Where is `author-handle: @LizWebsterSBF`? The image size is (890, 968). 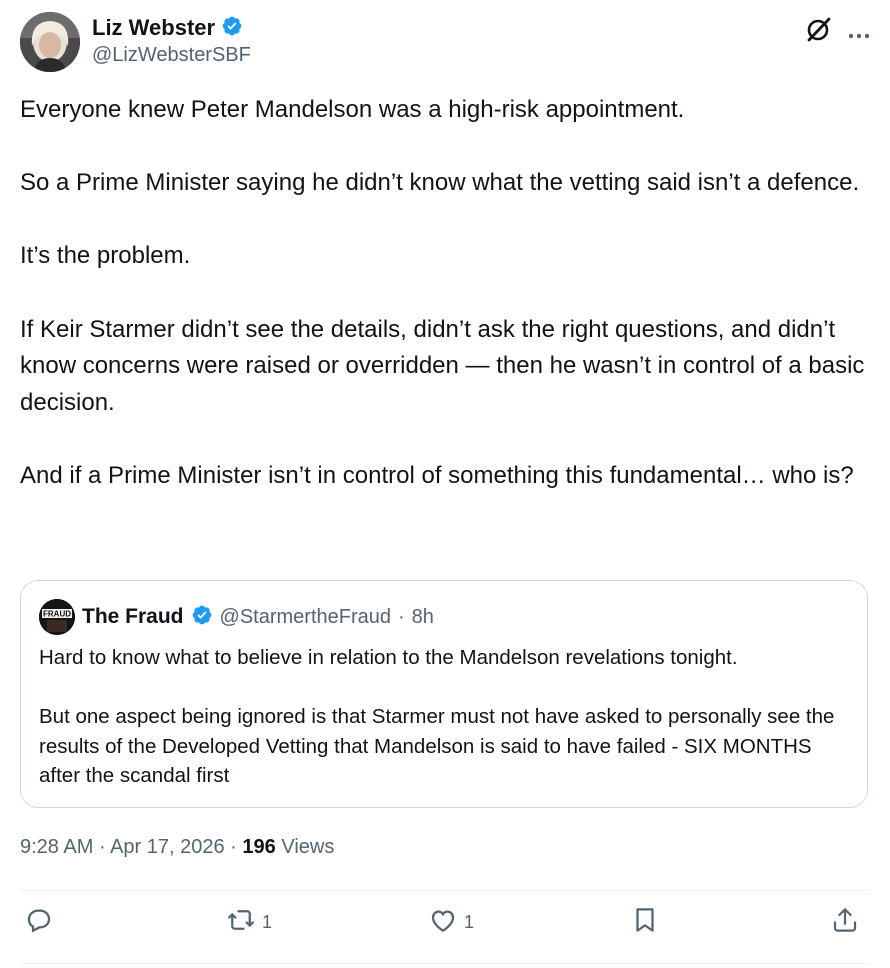 author-handle: @LizWebsterSBF is located at coordinates (171, 55).